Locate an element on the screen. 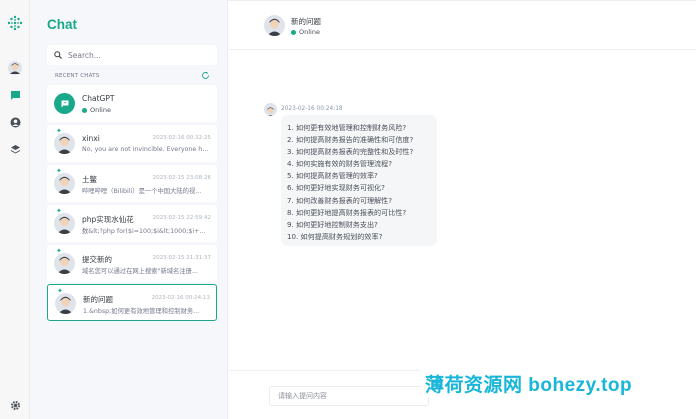 This screenshot has height=419, width=696. chat-name: xinxi is located at coordinates (91, 138).